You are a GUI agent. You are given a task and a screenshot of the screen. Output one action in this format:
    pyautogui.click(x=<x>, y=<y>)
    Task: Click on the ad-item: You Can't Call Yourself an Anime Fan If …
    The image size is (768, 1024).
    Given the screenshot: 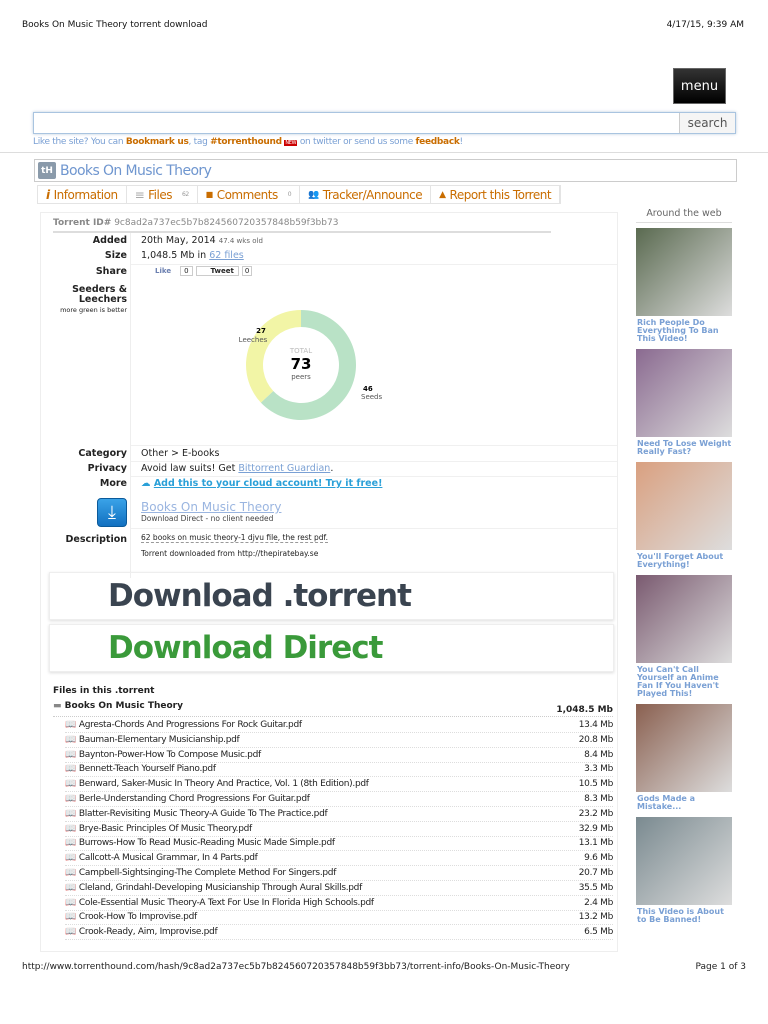 What is the action you would take?
    pyautogui.click(x=684, y=636)
    